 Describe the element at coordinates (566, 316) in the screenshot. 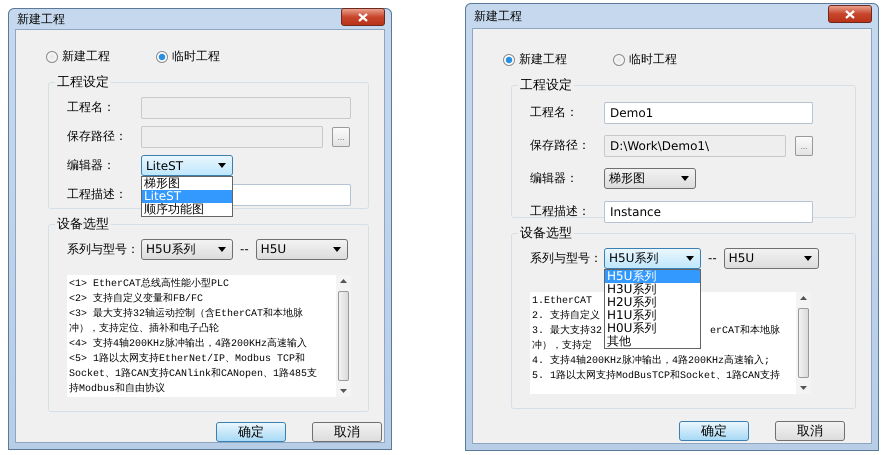

I see `description-line: 2. 支持自定义` at that location.